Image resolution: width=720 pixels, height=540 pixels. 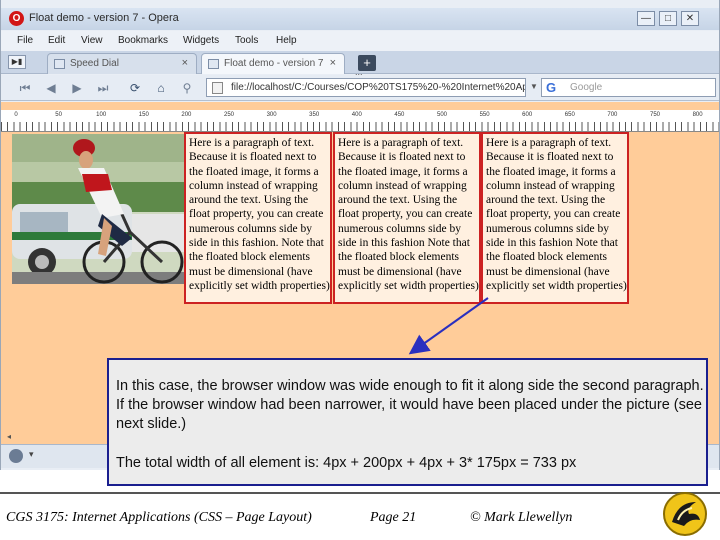 I want to click on search-placeholder: Google, so click(x=586, y=87).